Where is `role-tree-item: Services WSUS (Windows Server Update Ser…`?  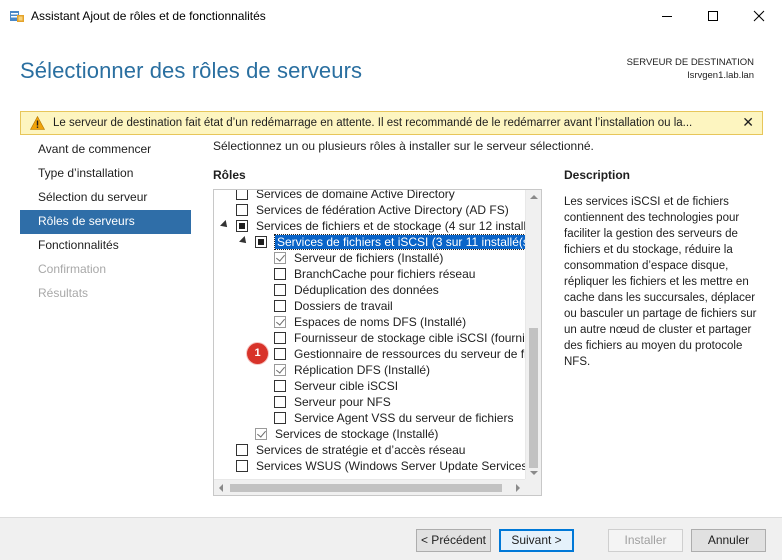
role-tree-item: Services WSUS (Windows Server Update Ser… is located at coordinates (372, 466).